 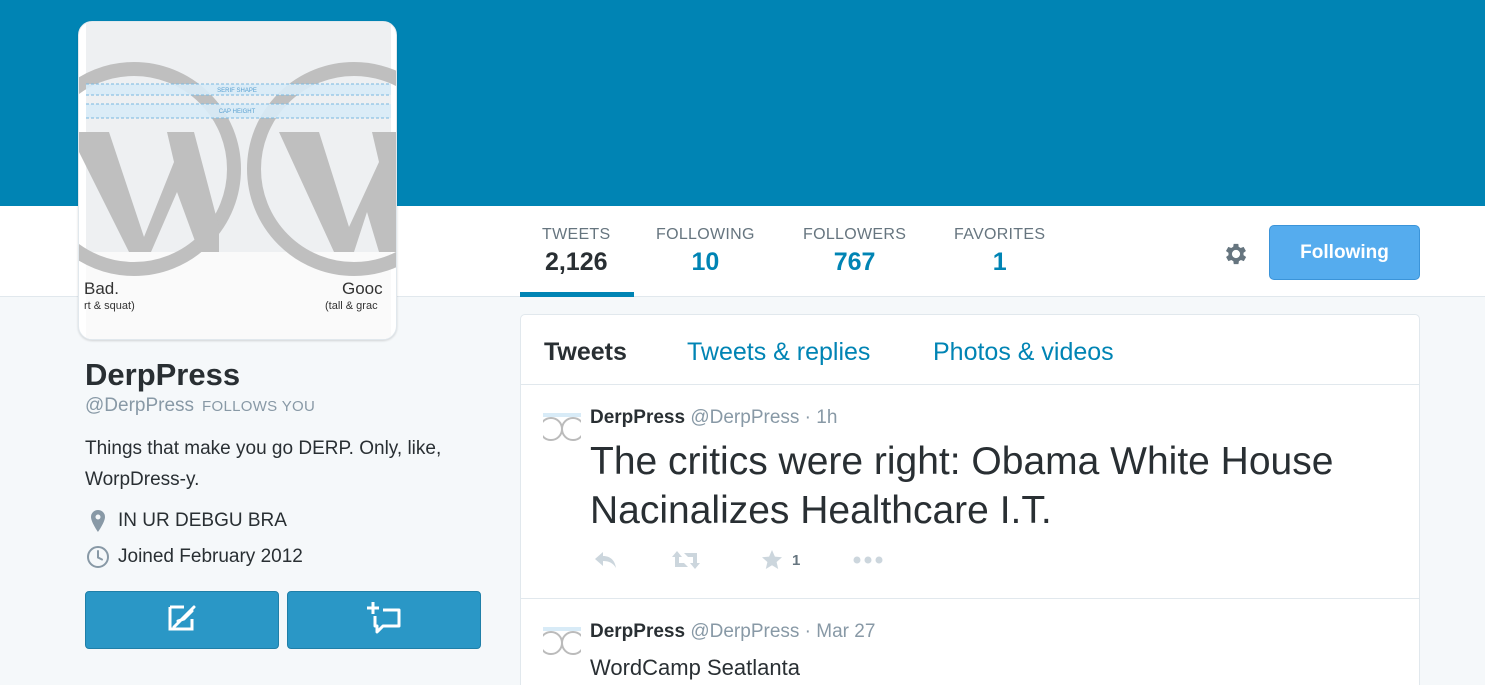 I want to click on guide-label-serif: SERIF SHAPE, so click(x=237, y=91).